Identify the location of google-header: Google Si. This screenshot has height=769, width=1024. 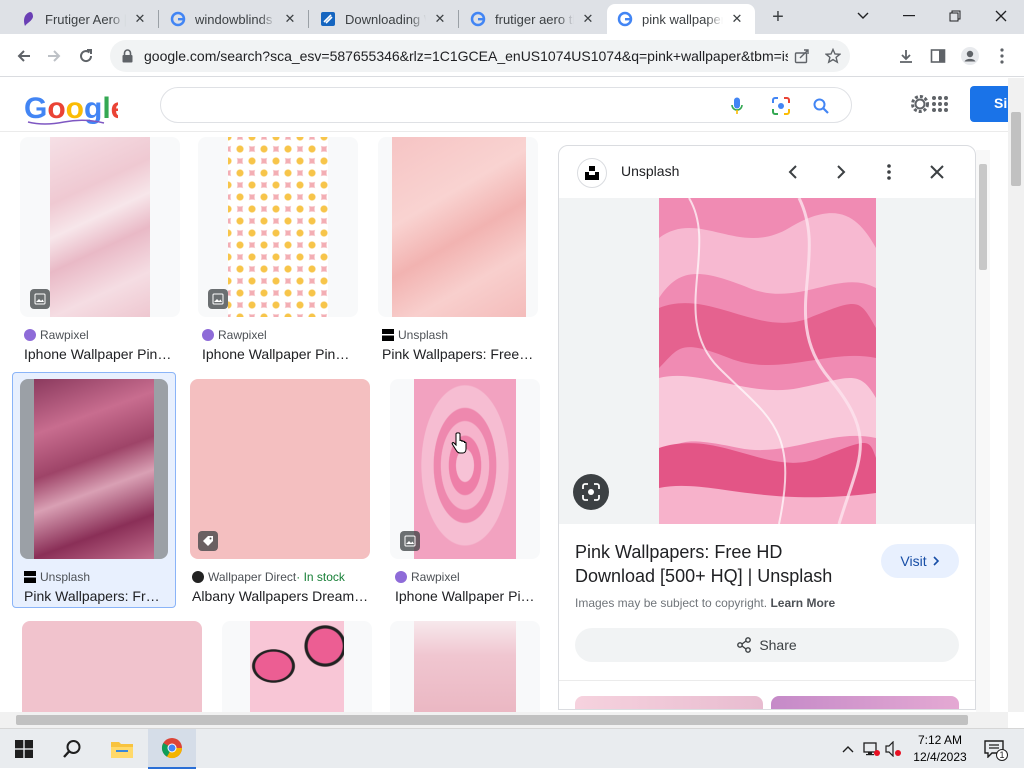
(505, 105).